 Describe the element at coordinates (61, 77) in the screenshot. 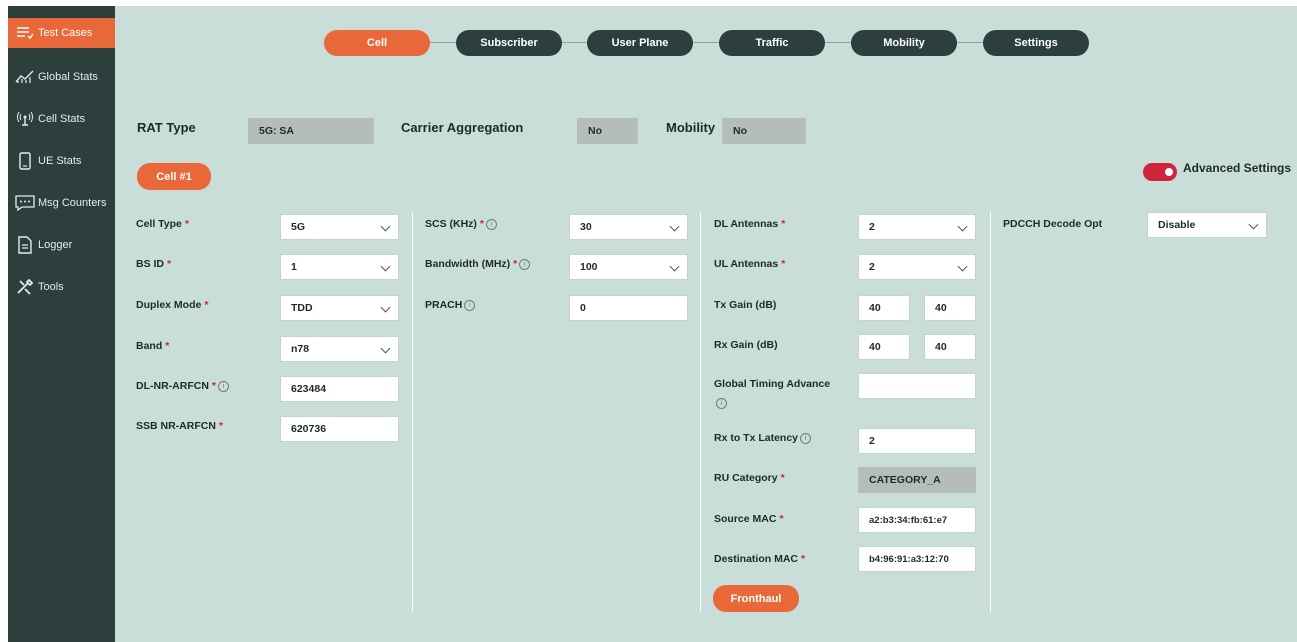

I see `sidebar-item-global-stats: Global Stats` at that location.